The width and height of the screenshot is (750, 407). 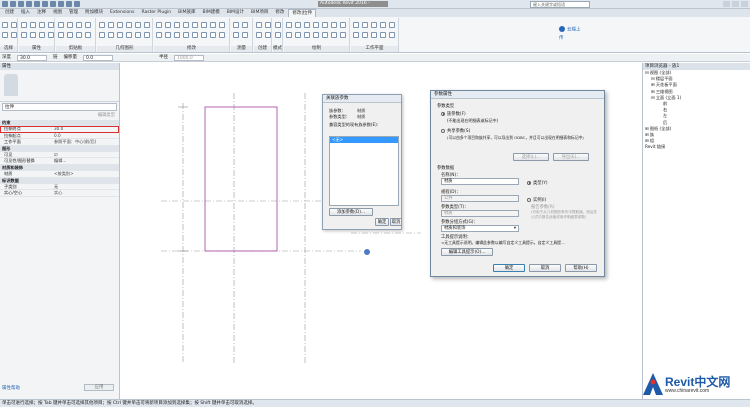 What do you see at coordinates (453, 114) in the screenshot?
I see `family-parameter-radio: 族参数(F)` at bounding box center [453, 114].